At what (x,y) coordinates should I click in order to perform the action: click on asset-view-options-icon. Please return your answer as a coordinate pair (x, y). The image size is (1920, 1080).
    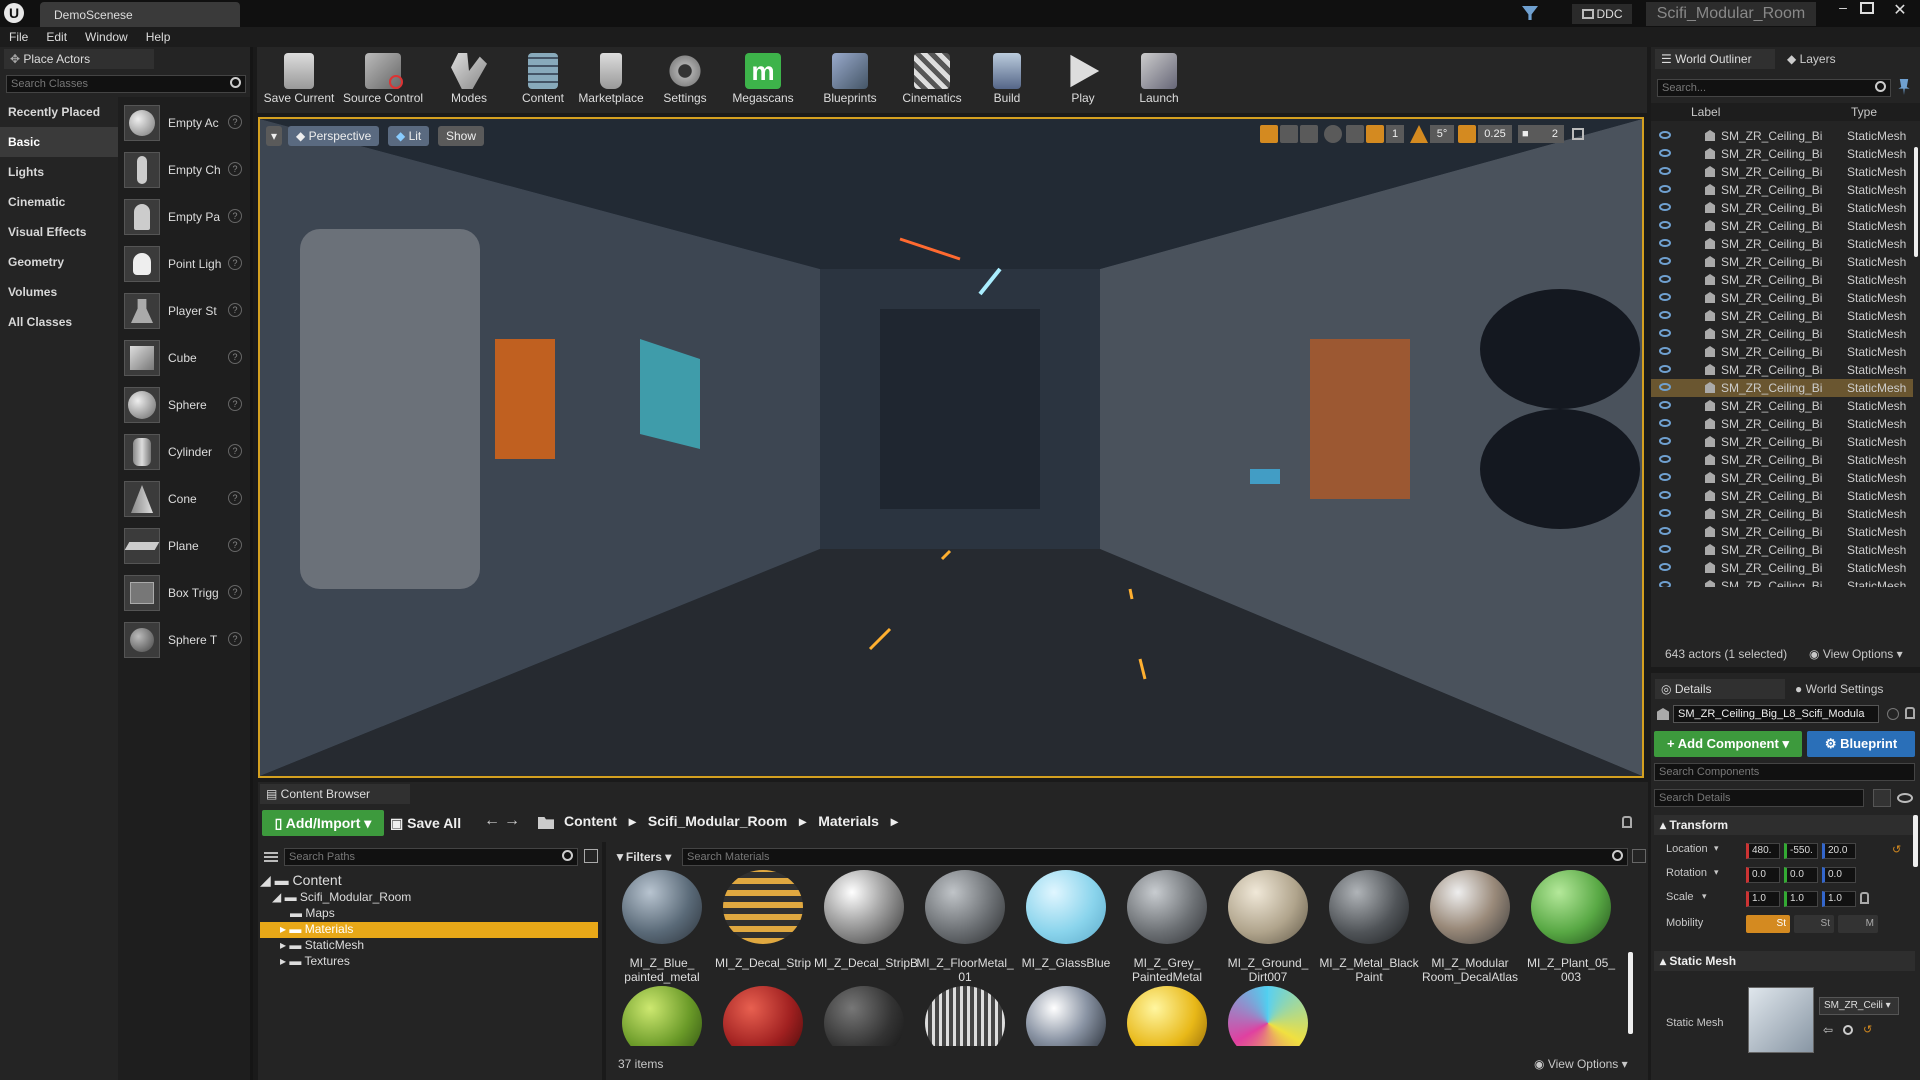
    Looking at the image, I should click on (1639, 856).